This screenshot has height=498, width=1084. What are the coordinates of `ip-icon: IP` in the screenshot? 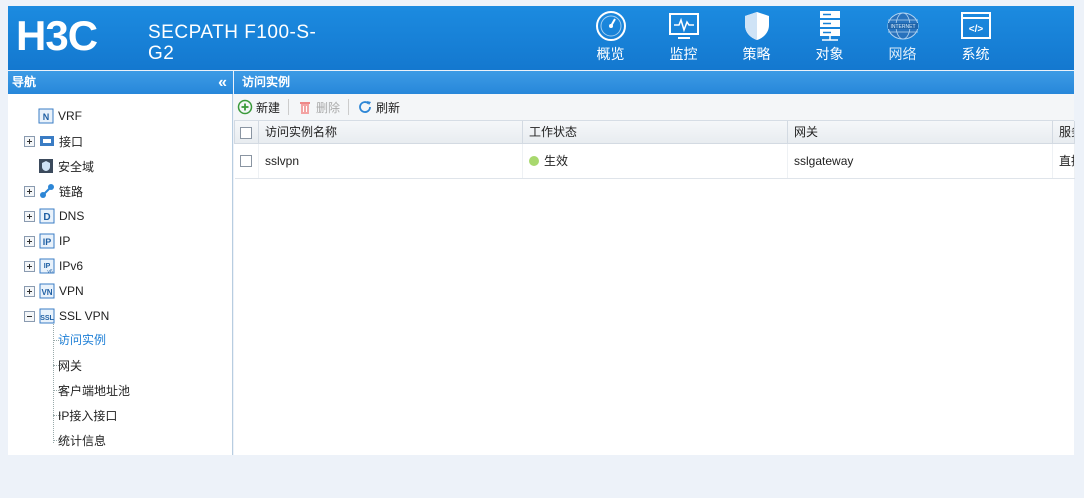 It's located at (47, 241).